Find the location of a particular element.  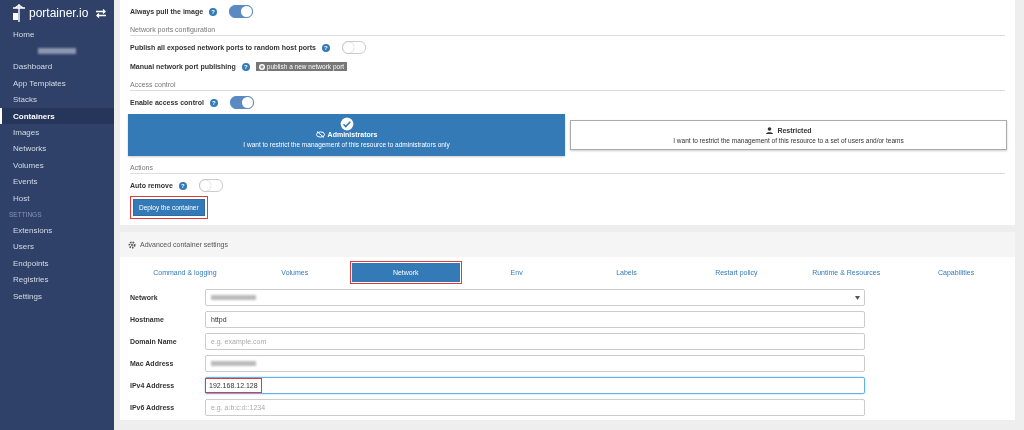

sidebar-item: Registries is located at coordinates (57, 279).